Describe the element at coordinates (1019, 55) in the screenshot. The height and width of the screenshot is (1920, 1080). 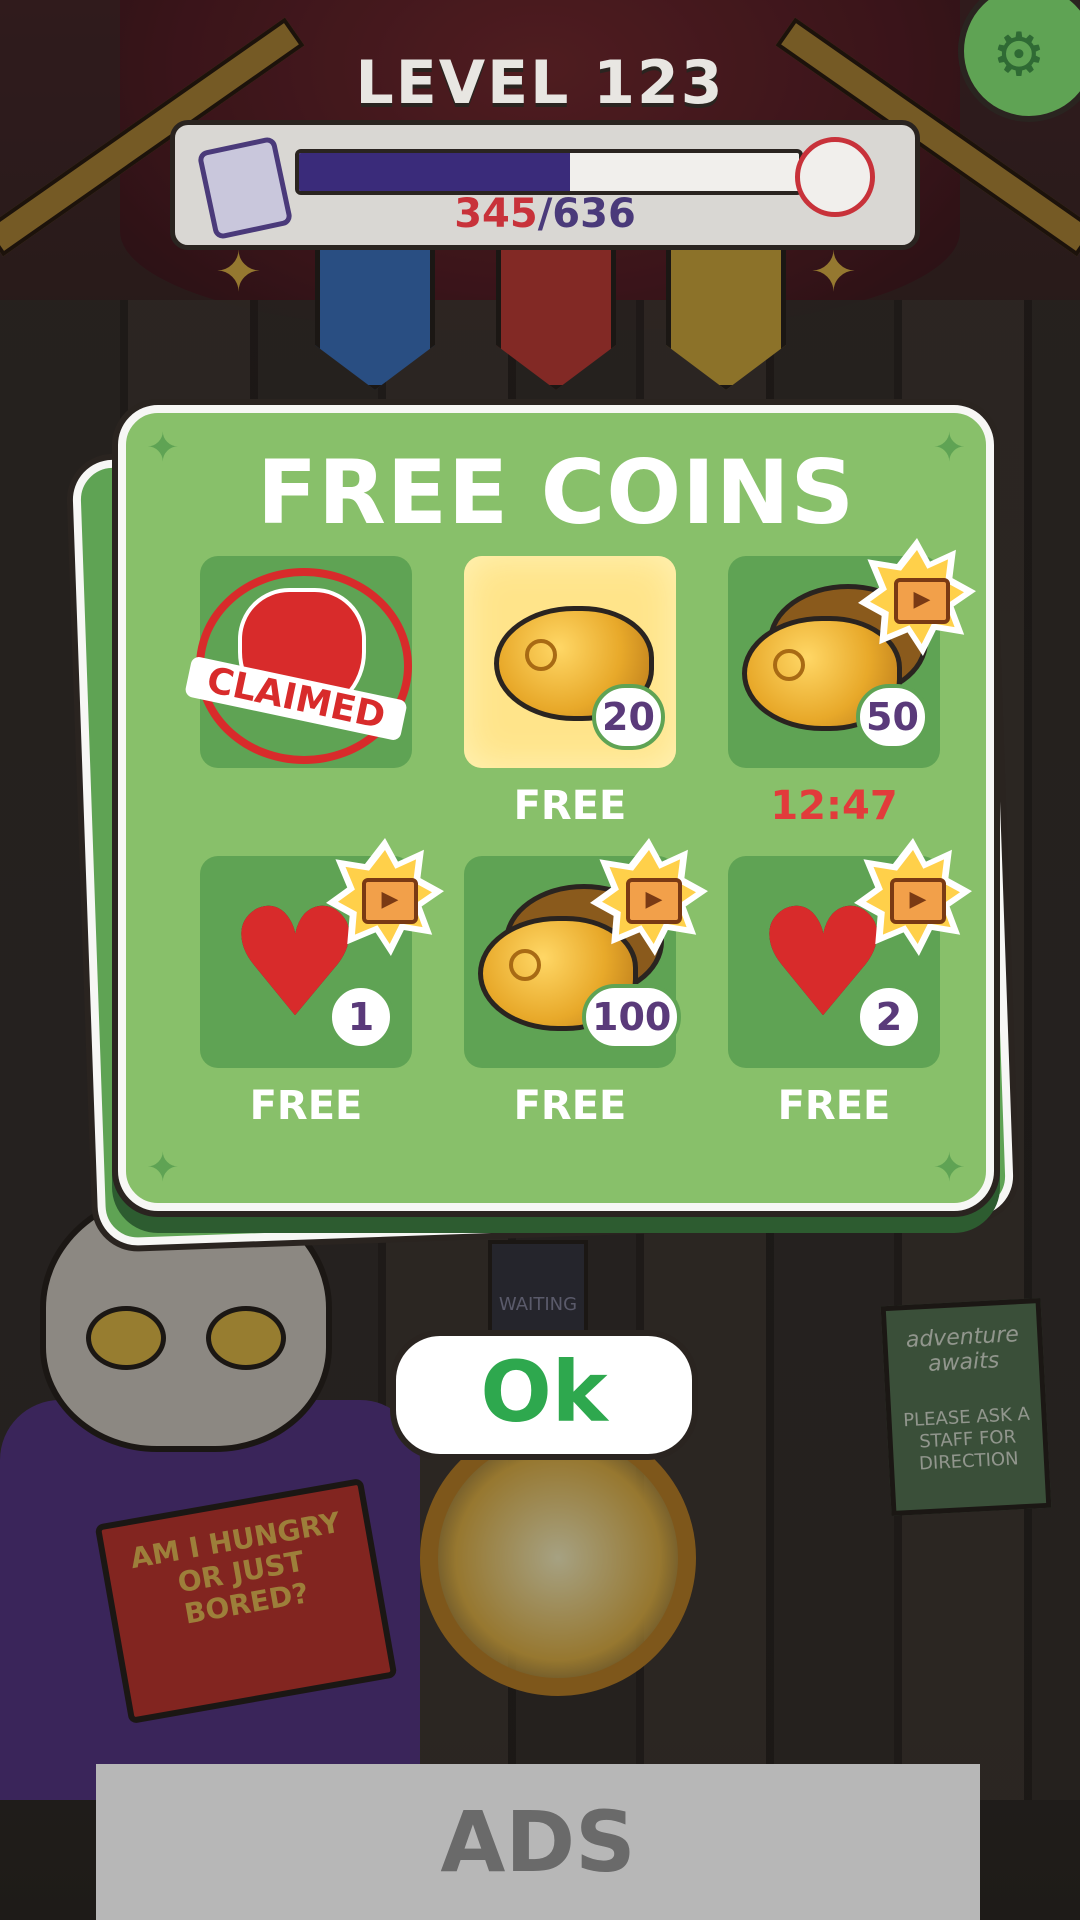
I see `gear-icon: ⚙` at that location.